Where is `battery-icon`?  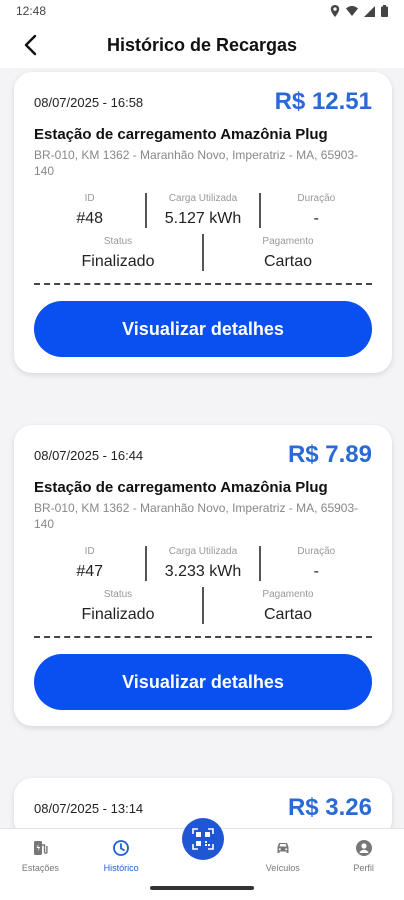 battery-icon is located at coordinates (384, 11).